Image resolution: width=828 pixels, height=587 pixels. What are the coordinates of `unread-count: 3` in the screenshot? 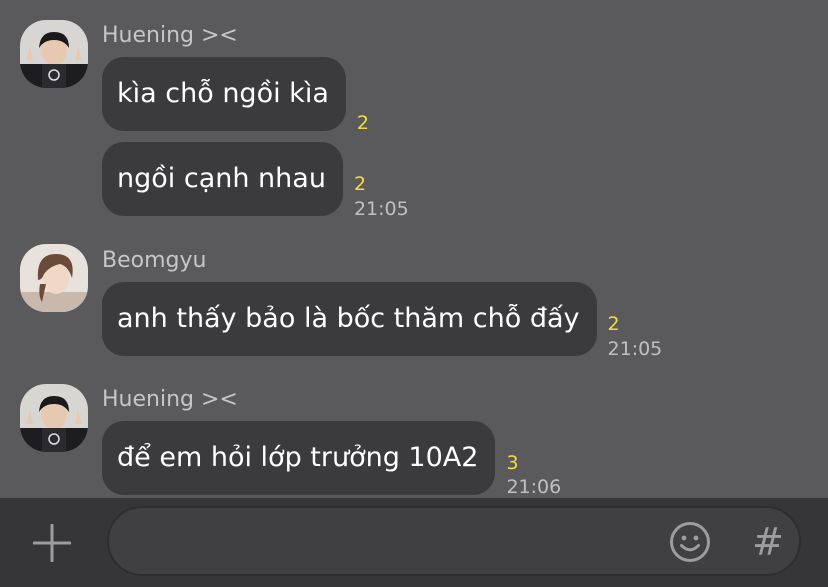 It's located at (512, 463).